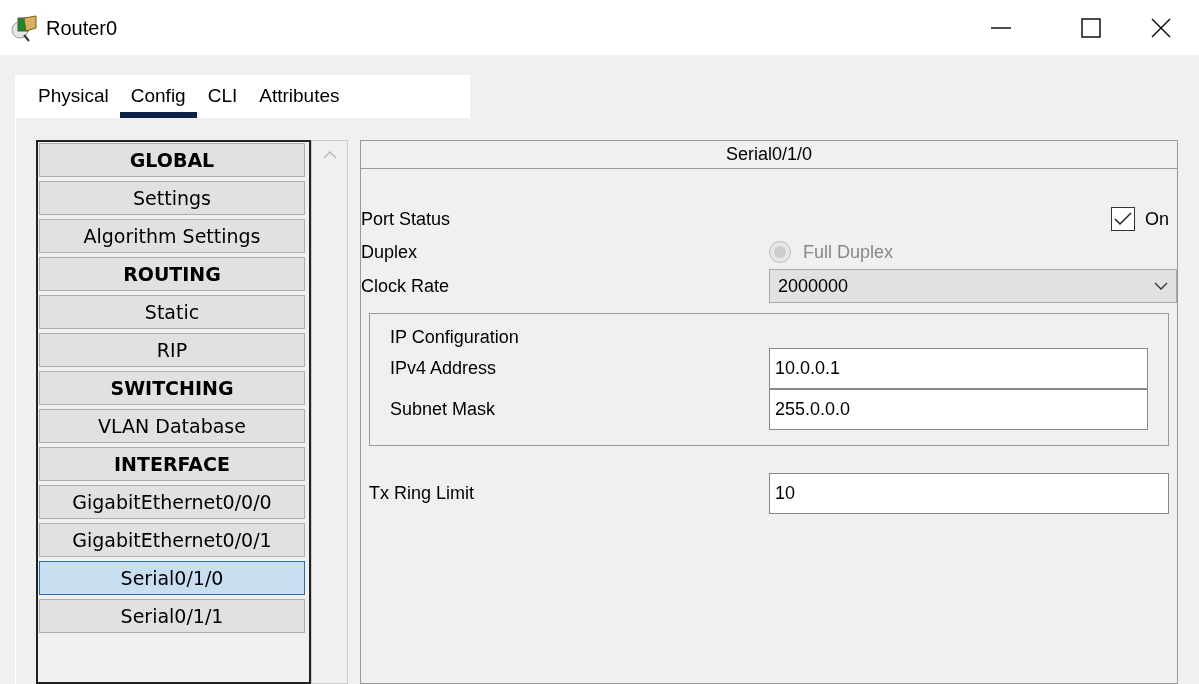 This screenshot has height=684, width=1199. What do you see at coordinates (958, 409) in the screenshot?
I see `input-field: 255.0.0.0` at bounding box center [958, 409].